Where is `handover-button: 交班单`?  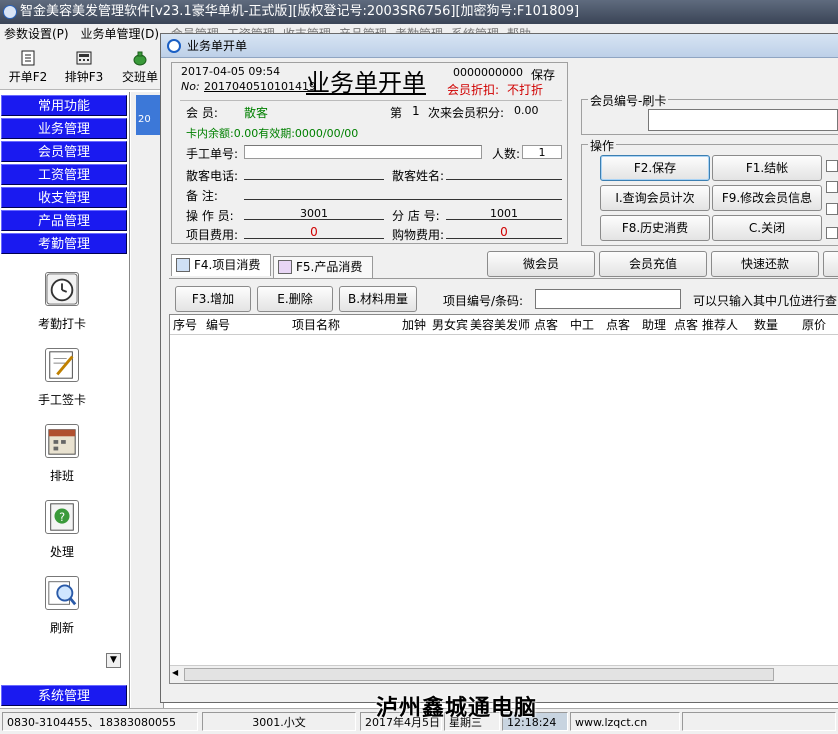 handover-button: 交班单 is located at coordinates (140, 68).